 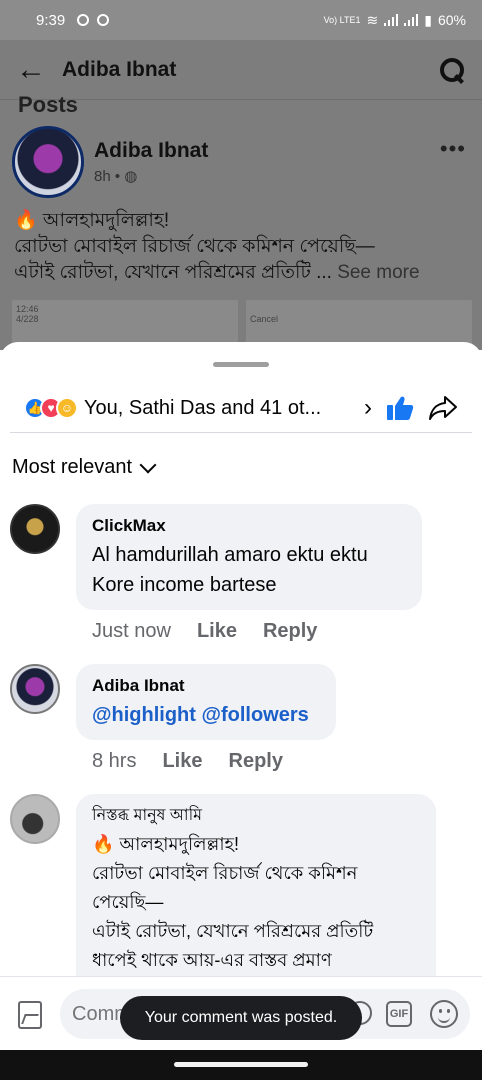 I want to click on emoji-icon, so click(x=444, y=1014).